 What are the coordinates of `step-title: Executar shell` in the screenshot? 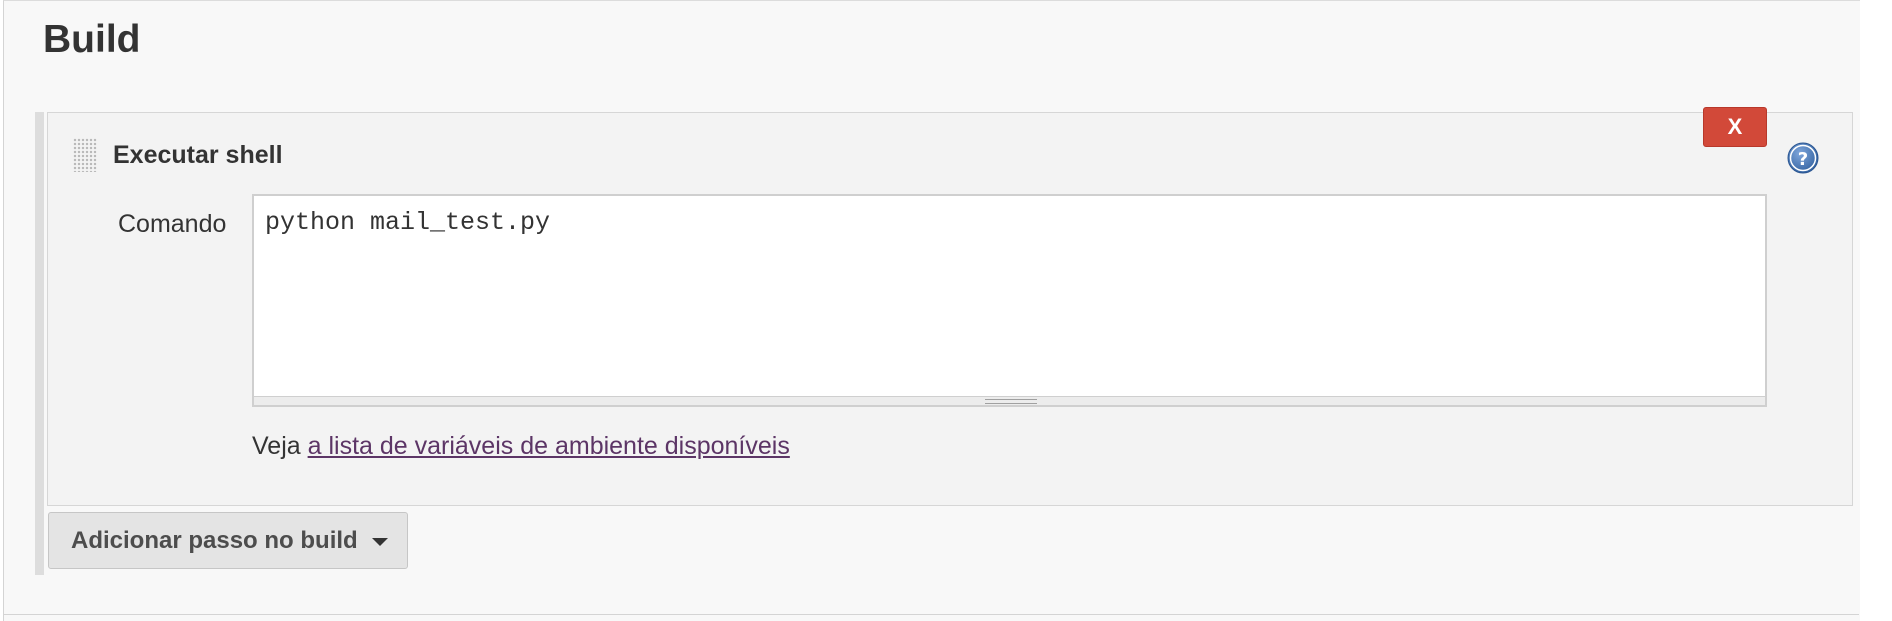 It's located at (198, 155).